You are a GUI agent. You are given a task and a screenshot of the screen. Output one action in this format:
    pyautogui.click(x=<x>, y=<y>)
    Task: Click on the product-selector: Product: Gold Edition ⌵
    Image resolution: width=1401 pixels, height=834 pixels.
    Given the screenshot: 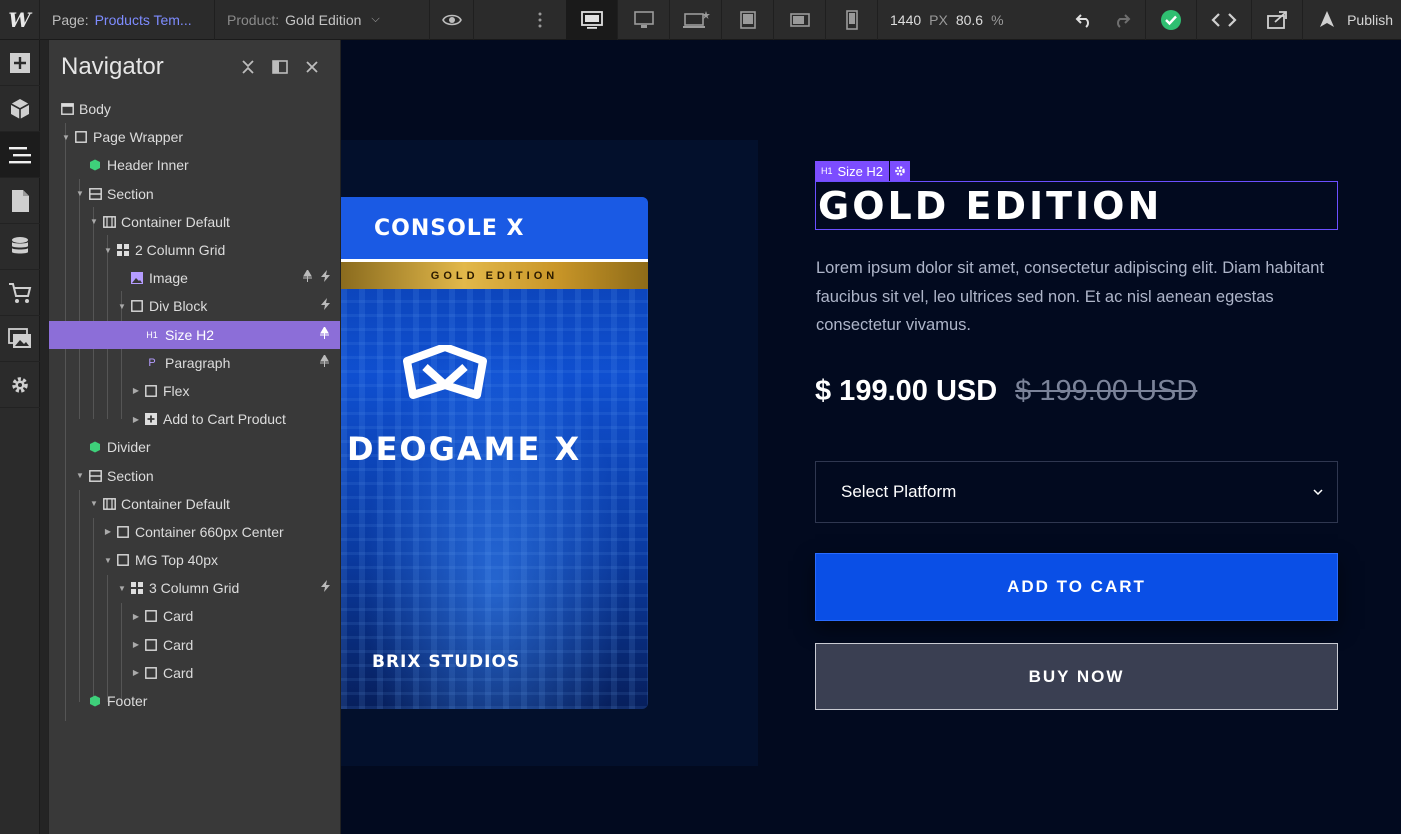 What is the action you would take?
    pyautogui.click(x=322, y=20)
    